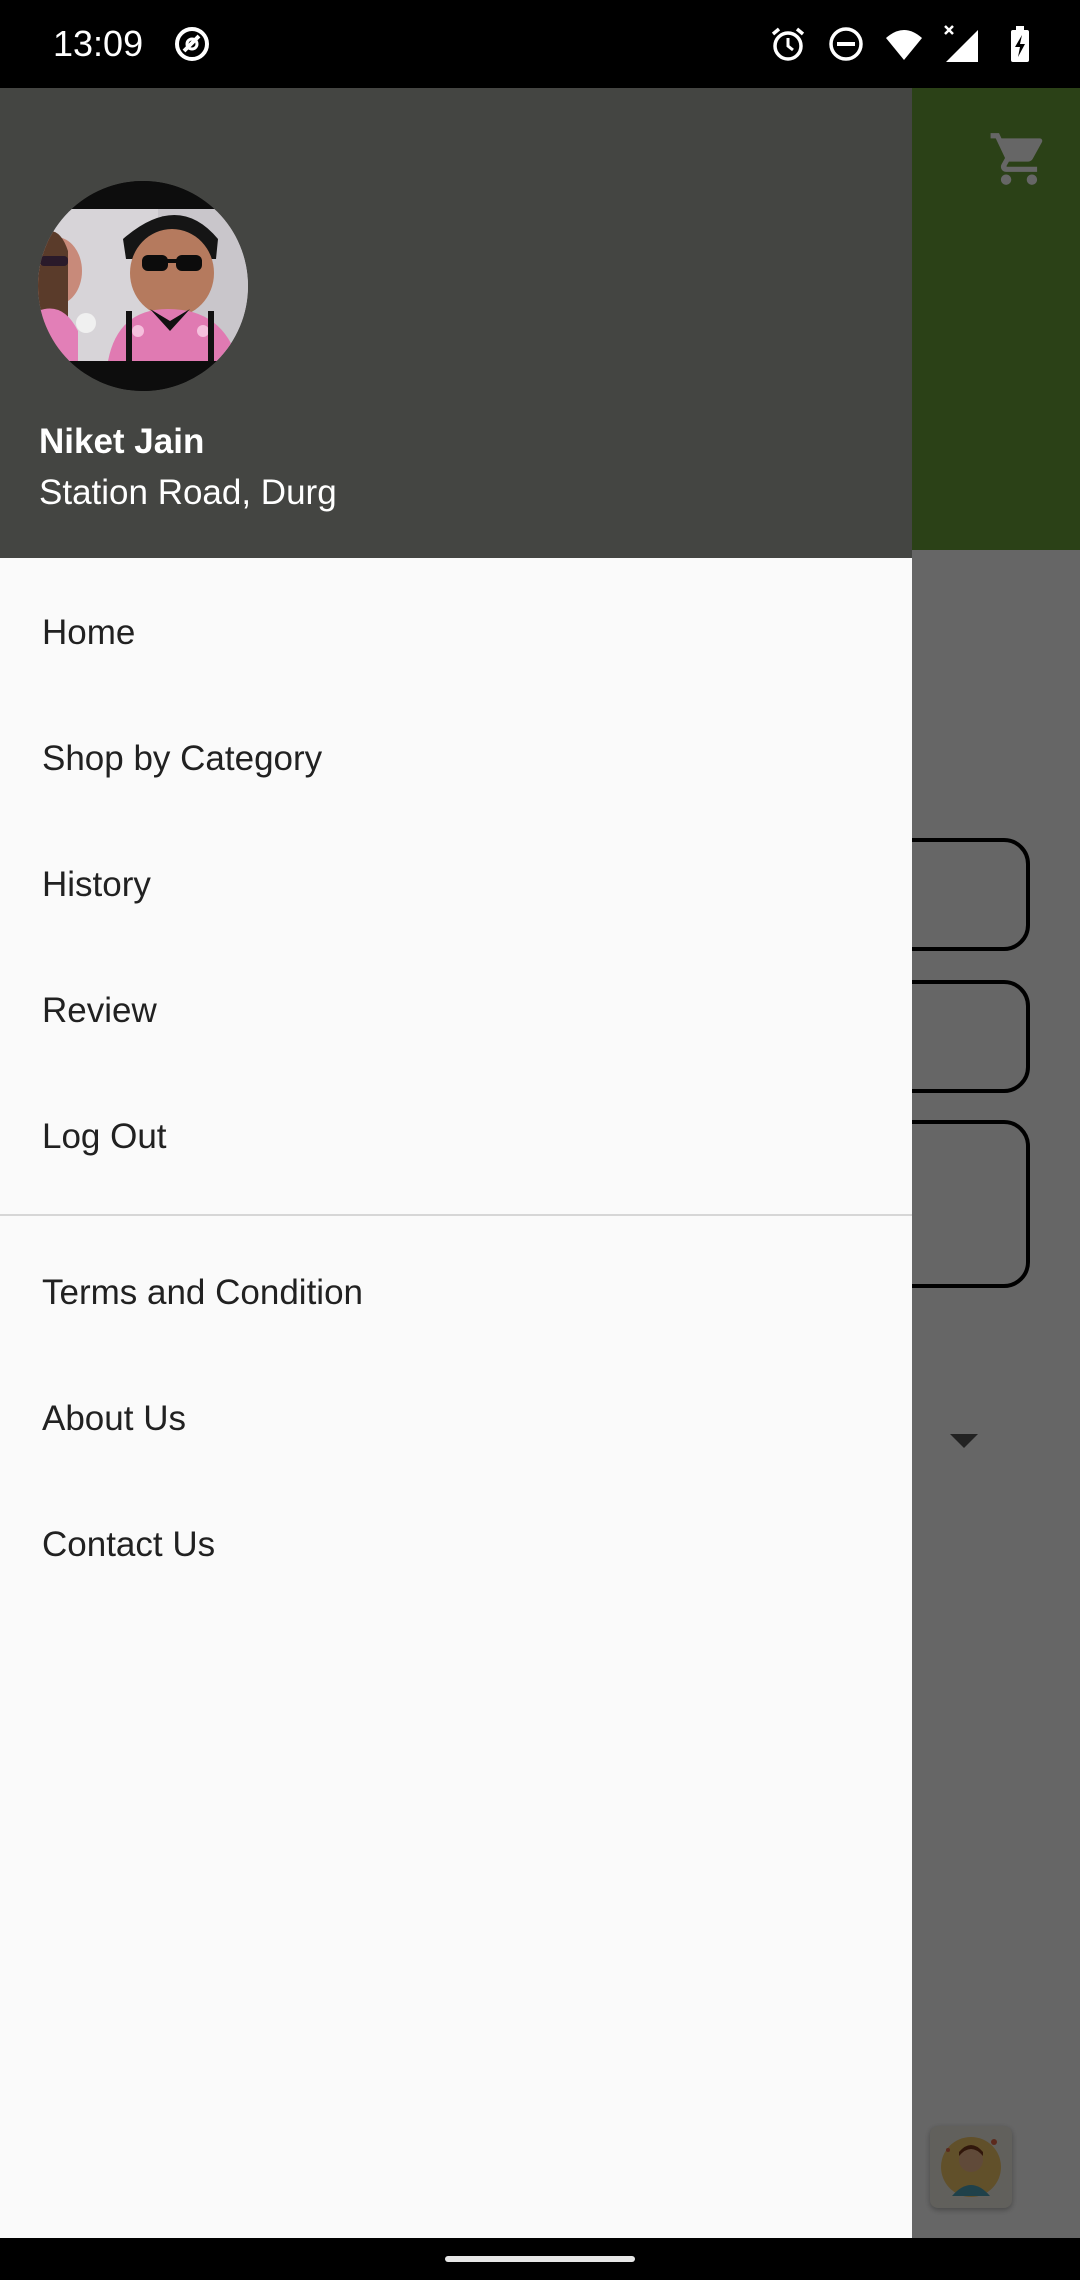 The width and height of the screenshot is (1080, 2280). I want to click on menu-group-secondary: Terms and Condition About Us Contact Us, so click(456, 1419).